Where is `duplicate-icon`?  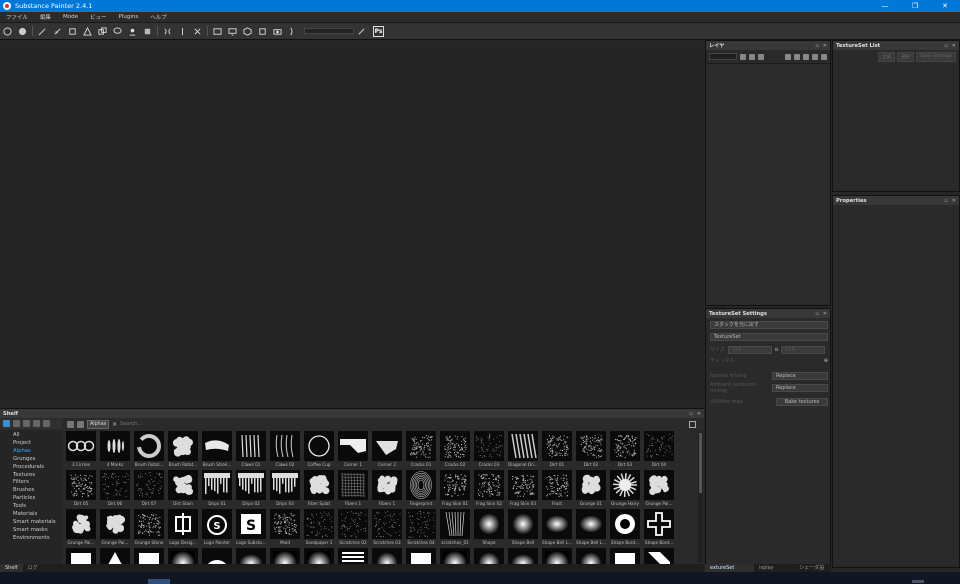
duplicate-icon is located at coordinates (815, 56).